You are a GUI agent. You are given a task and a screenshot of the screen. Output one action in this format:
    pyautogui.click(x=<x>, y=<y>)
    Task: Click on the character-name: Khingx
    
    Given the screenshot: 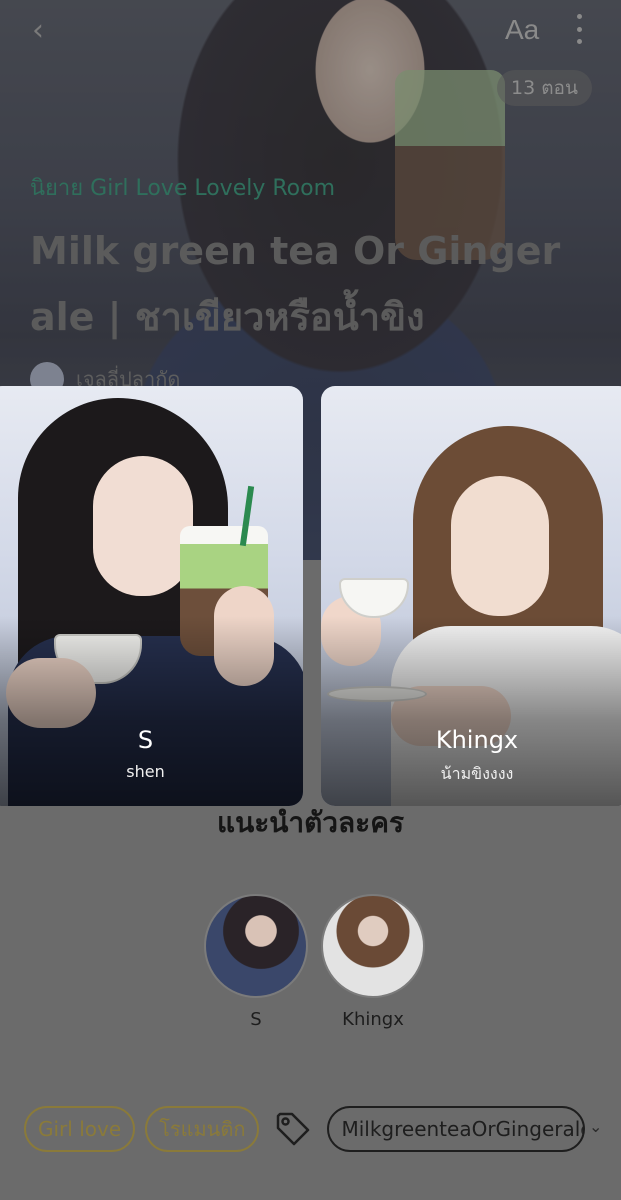 What is the action you would take?
    pyautogui.click(x=477, y=740)
    